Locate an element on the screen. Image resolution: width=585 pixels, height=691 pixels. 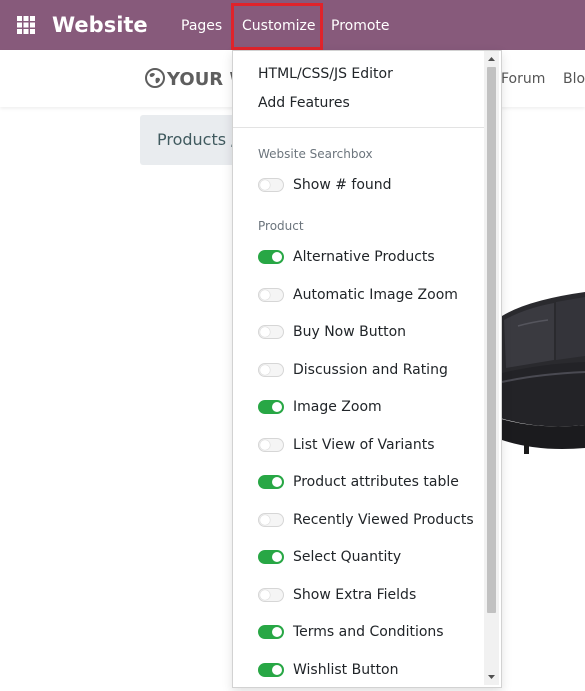
scrollbar-thumb is located at coordinates (491, 340).